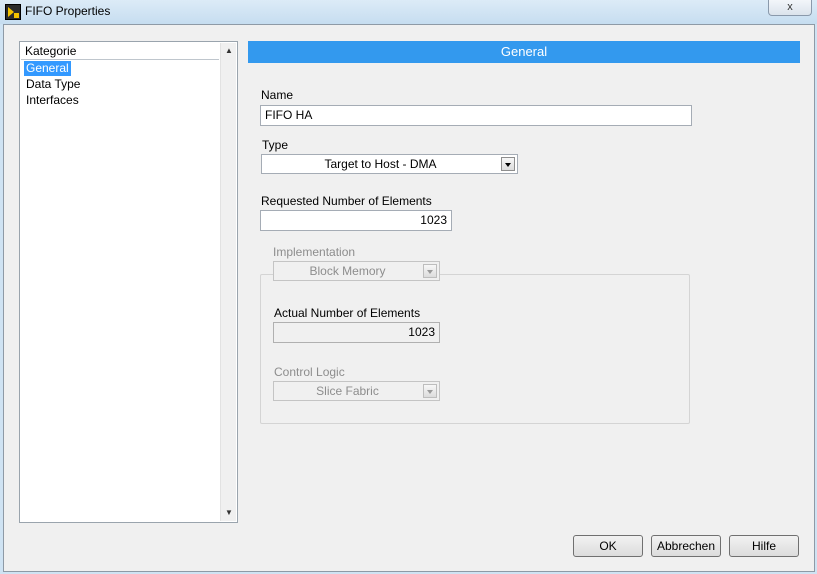 This screenshot has height=574, width=817. Describe the element at coordinates (686, 546) in the screenshot. I see `cancel-button: Abbrechen` at that location.